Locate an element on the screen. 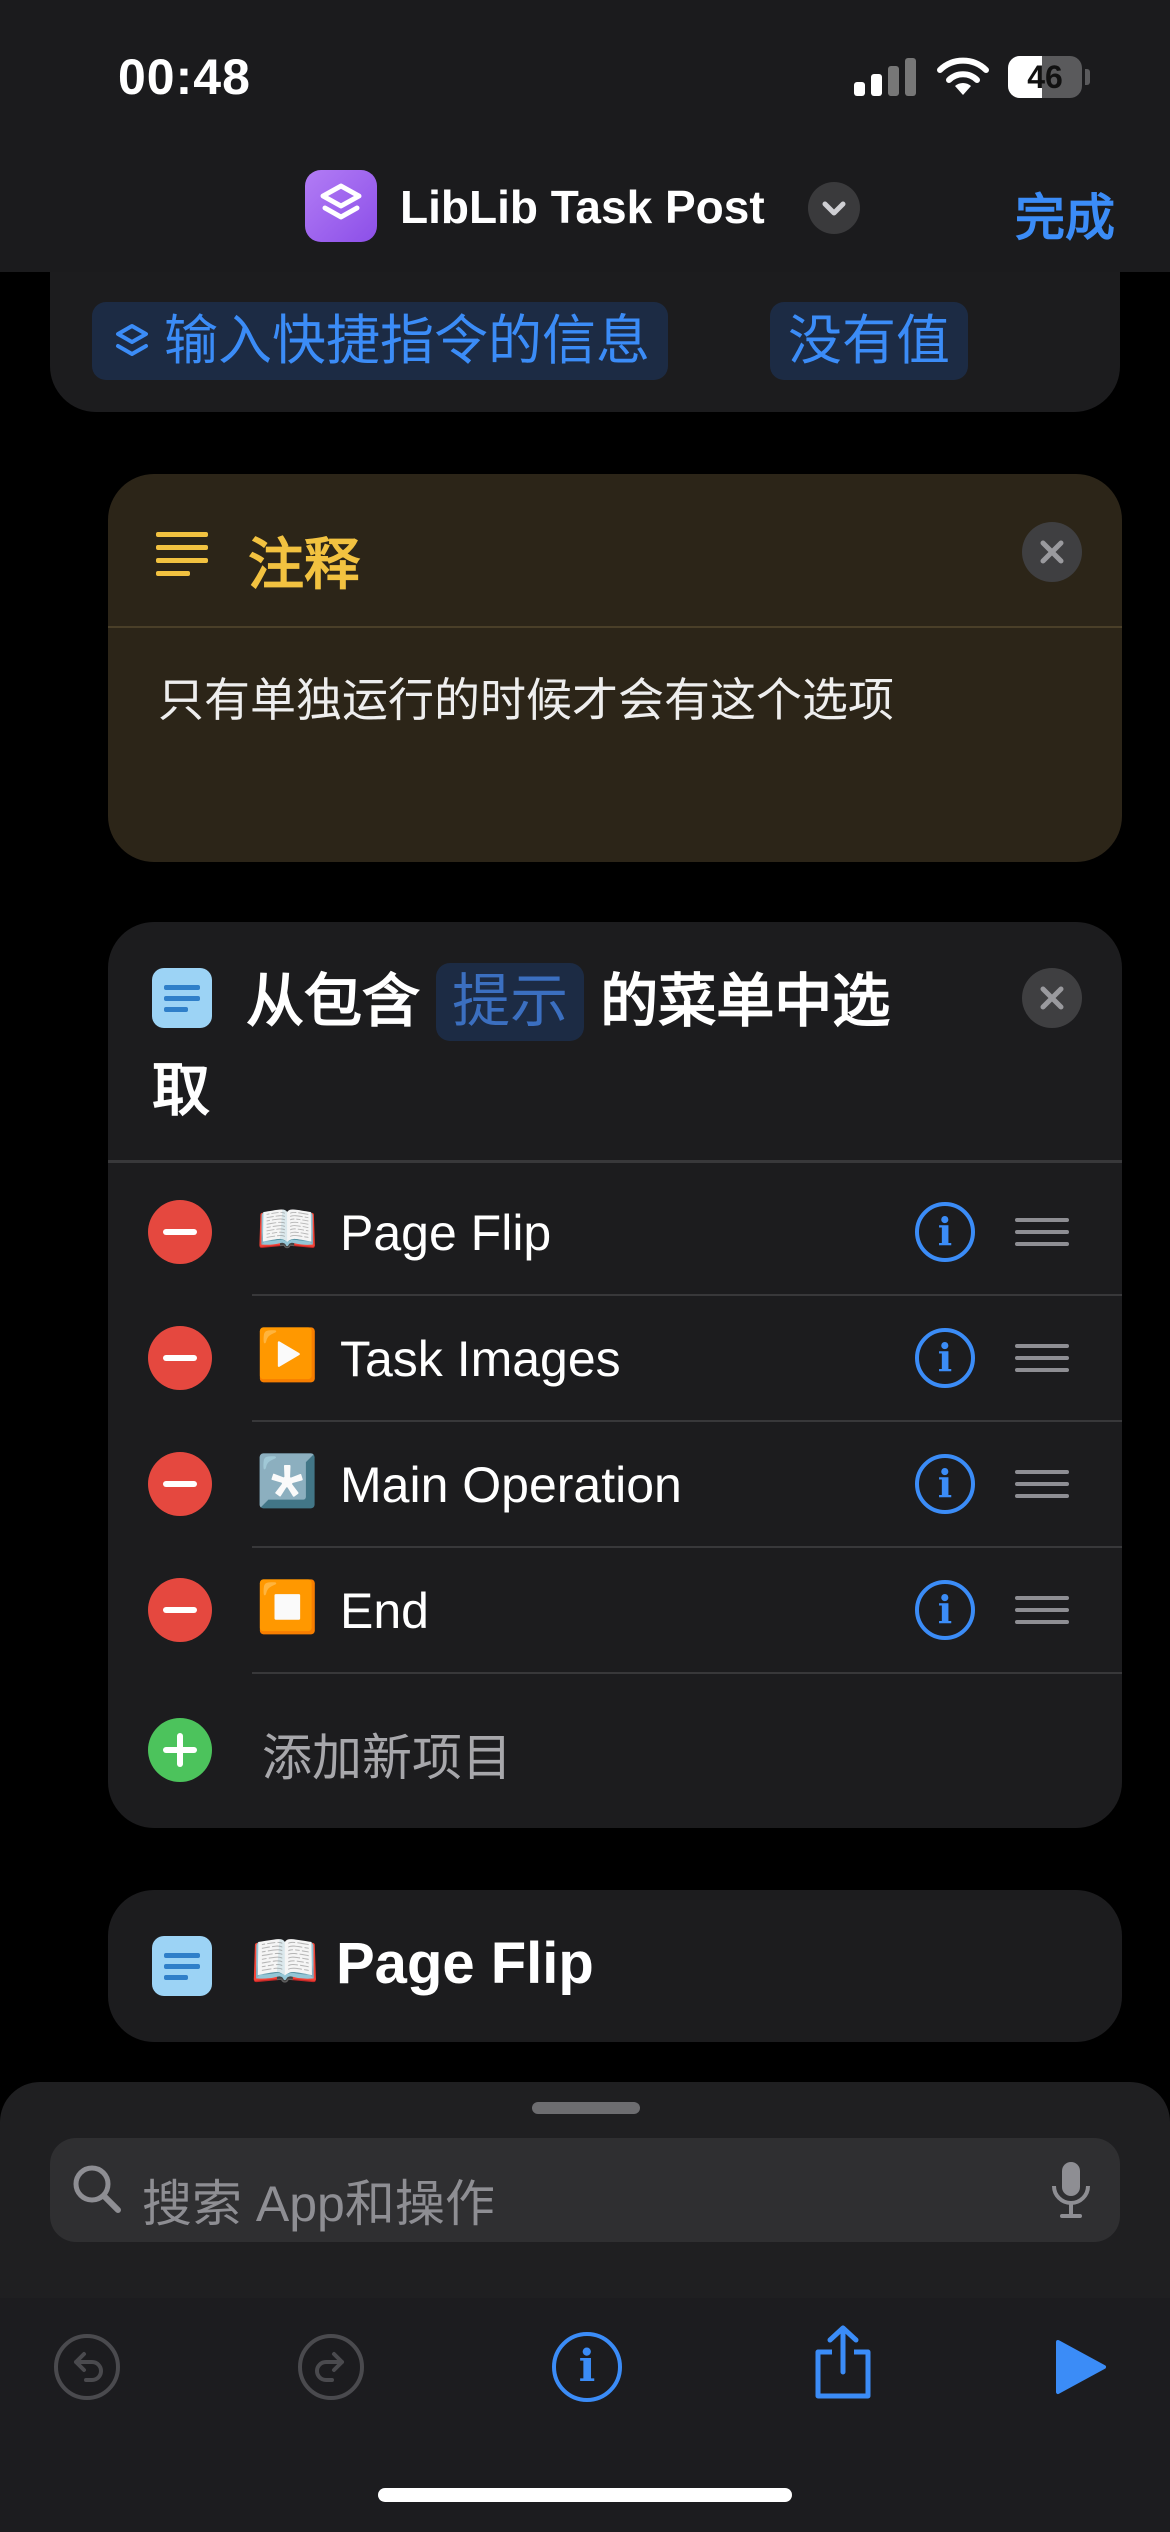 The image size is (1170, 2532). run-play-icon is located at coordinates (1081, 2367).